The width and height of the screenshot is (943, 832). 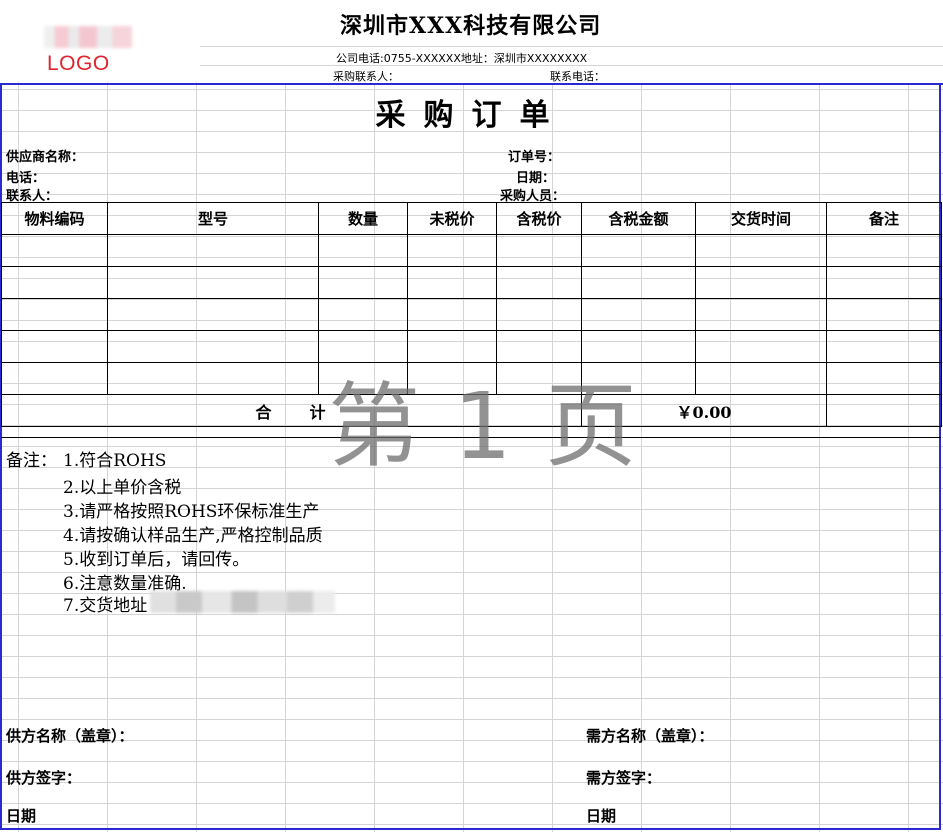 I want to click on supplier-name-label: 供应商名称：, so click(x=45, y=157).